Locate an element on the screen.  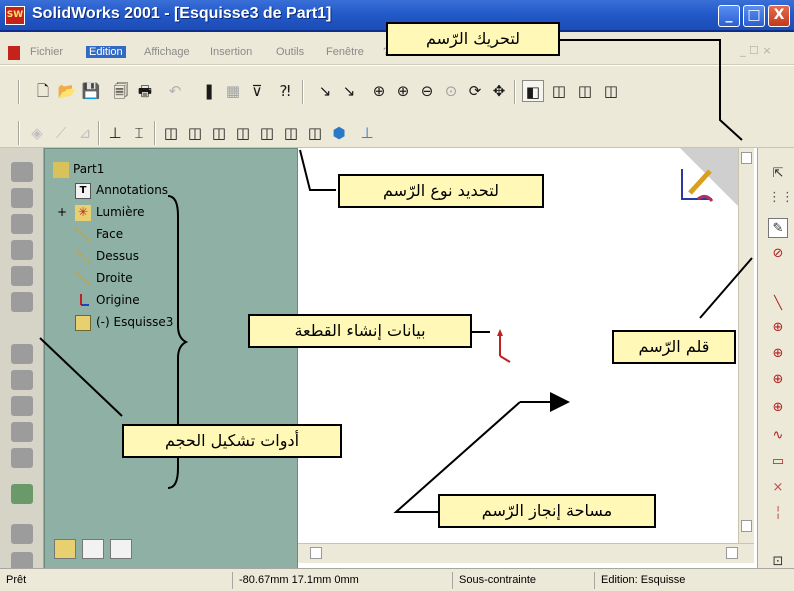
print-preview-icon: 🗐 is located at coordinates (121, 91).